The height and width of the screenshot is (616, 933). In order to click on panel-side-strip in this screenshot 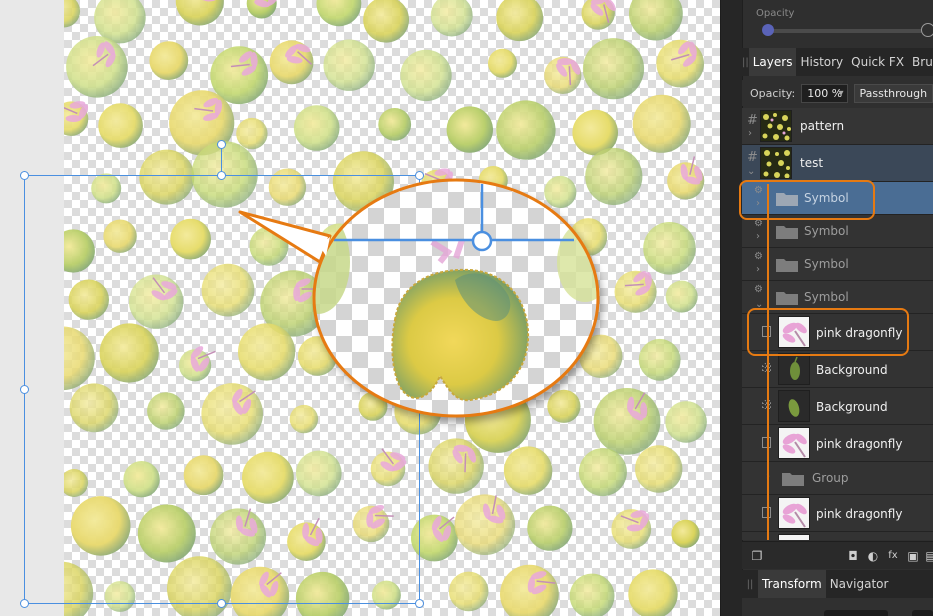, I will do `click(732, 308)`.